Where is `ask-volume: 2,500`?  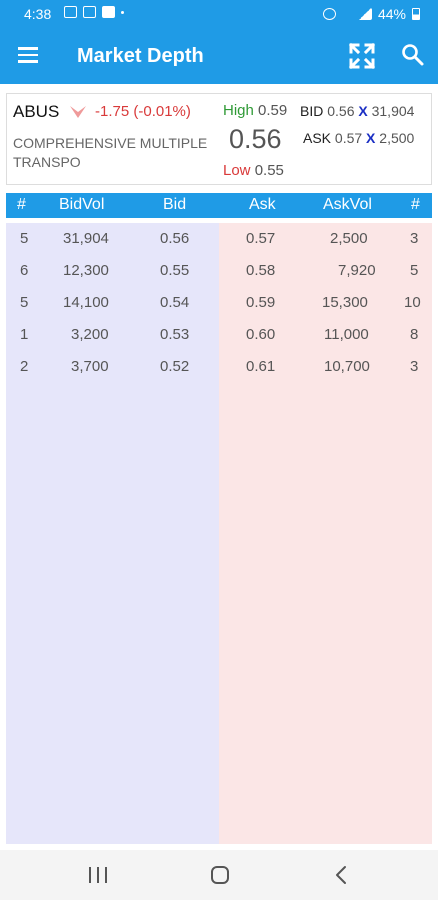 ask-volume: 2,500 is located at coordinates (397, 138).